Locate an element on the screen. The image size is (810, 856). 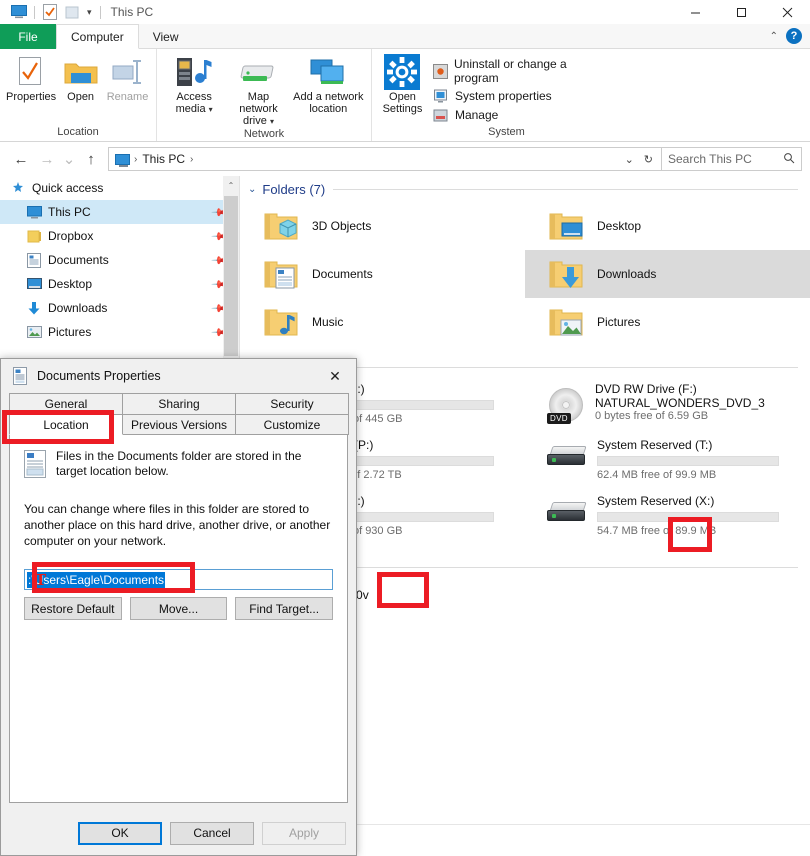
open-folder-icon is located at coordinates (81, 72).